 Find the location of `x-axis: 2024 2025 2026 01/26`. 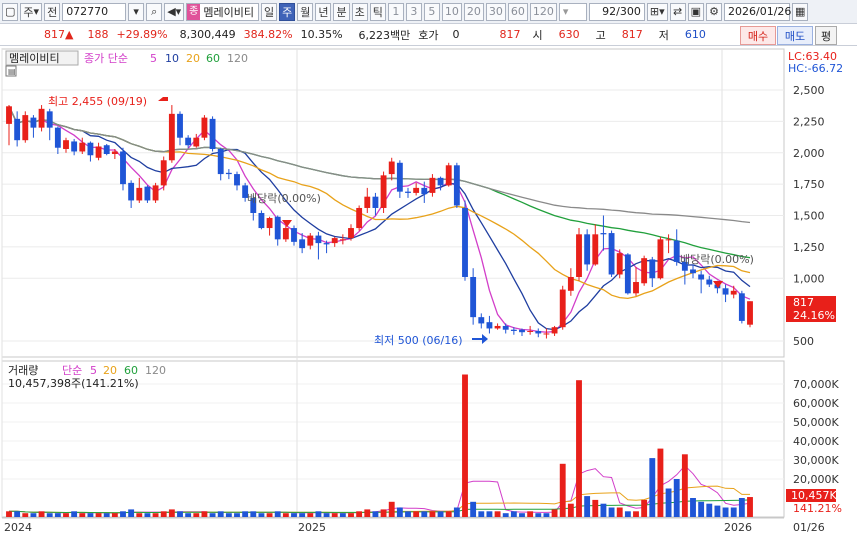

x-axis: 2024 2025 2026 01/26 is located at coordinates (413, 525).